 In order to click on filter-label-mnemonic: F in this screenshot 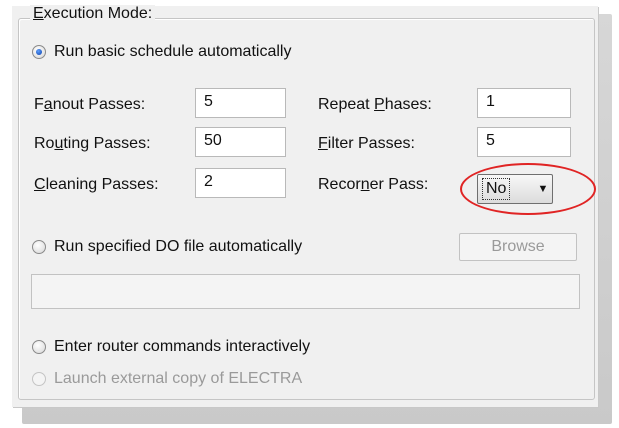, I will do `click(323, 143)`.